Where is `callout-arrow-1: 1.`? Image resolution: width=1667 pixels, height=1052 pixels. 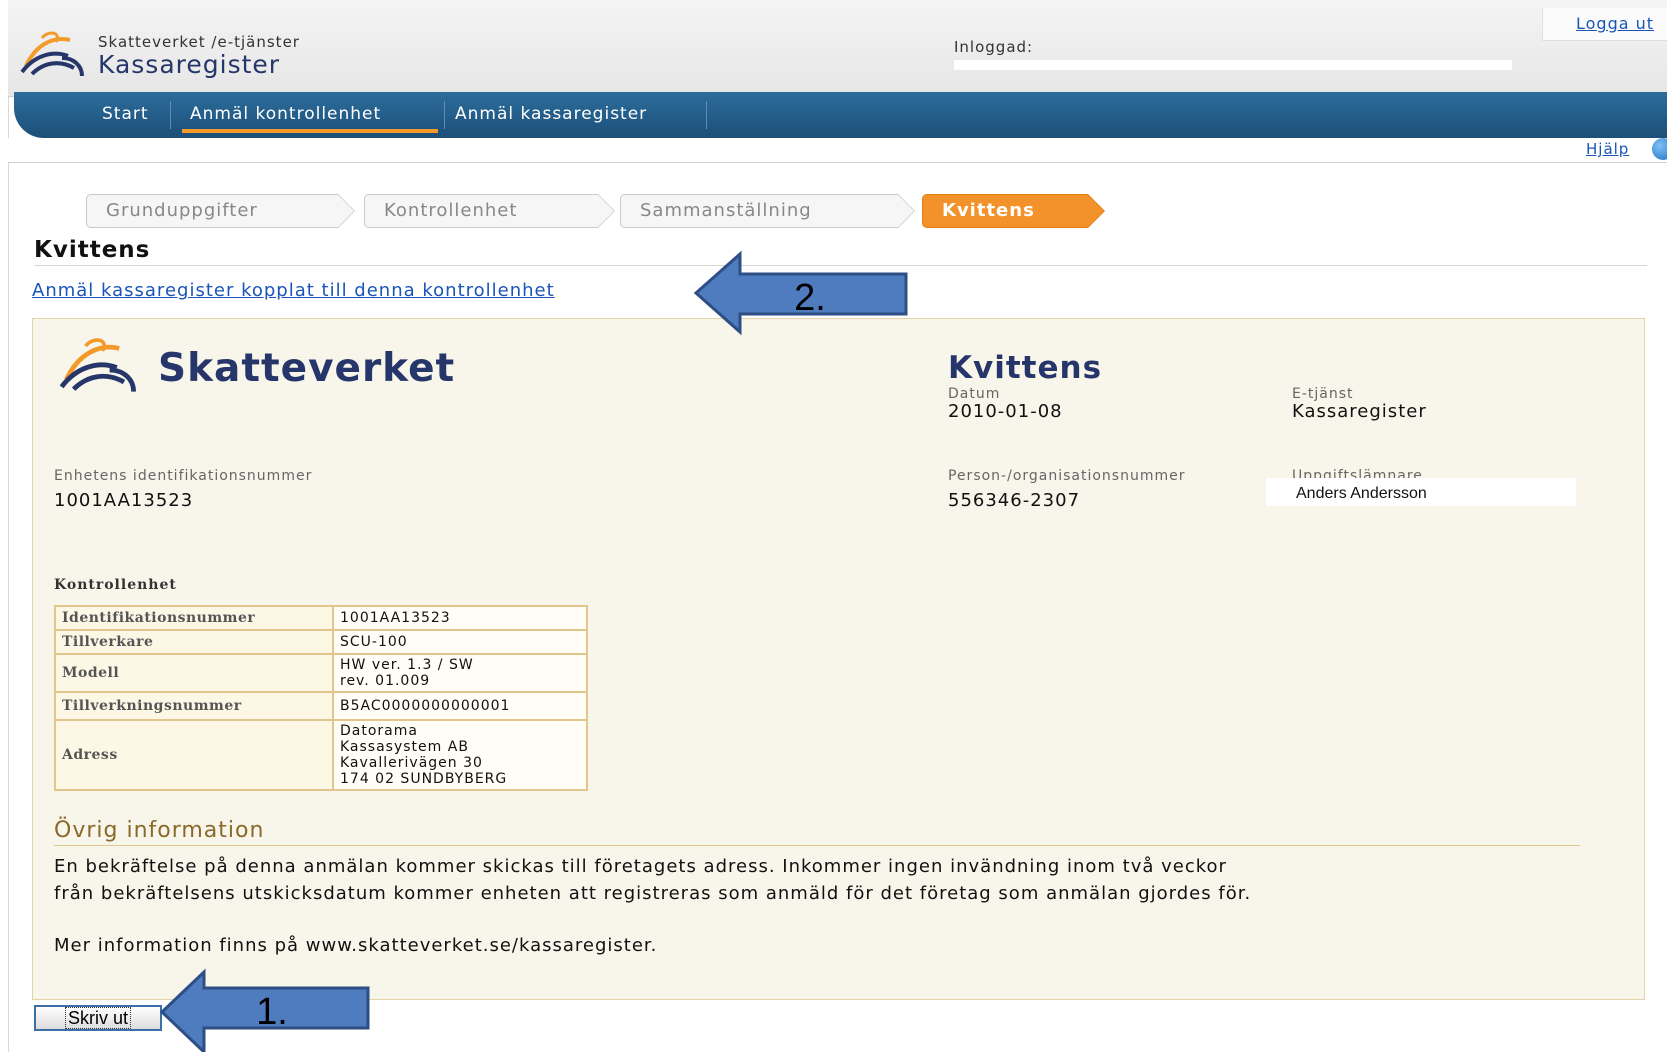
callout-arrow-1: 1. is located at coordinates (264, 1010).